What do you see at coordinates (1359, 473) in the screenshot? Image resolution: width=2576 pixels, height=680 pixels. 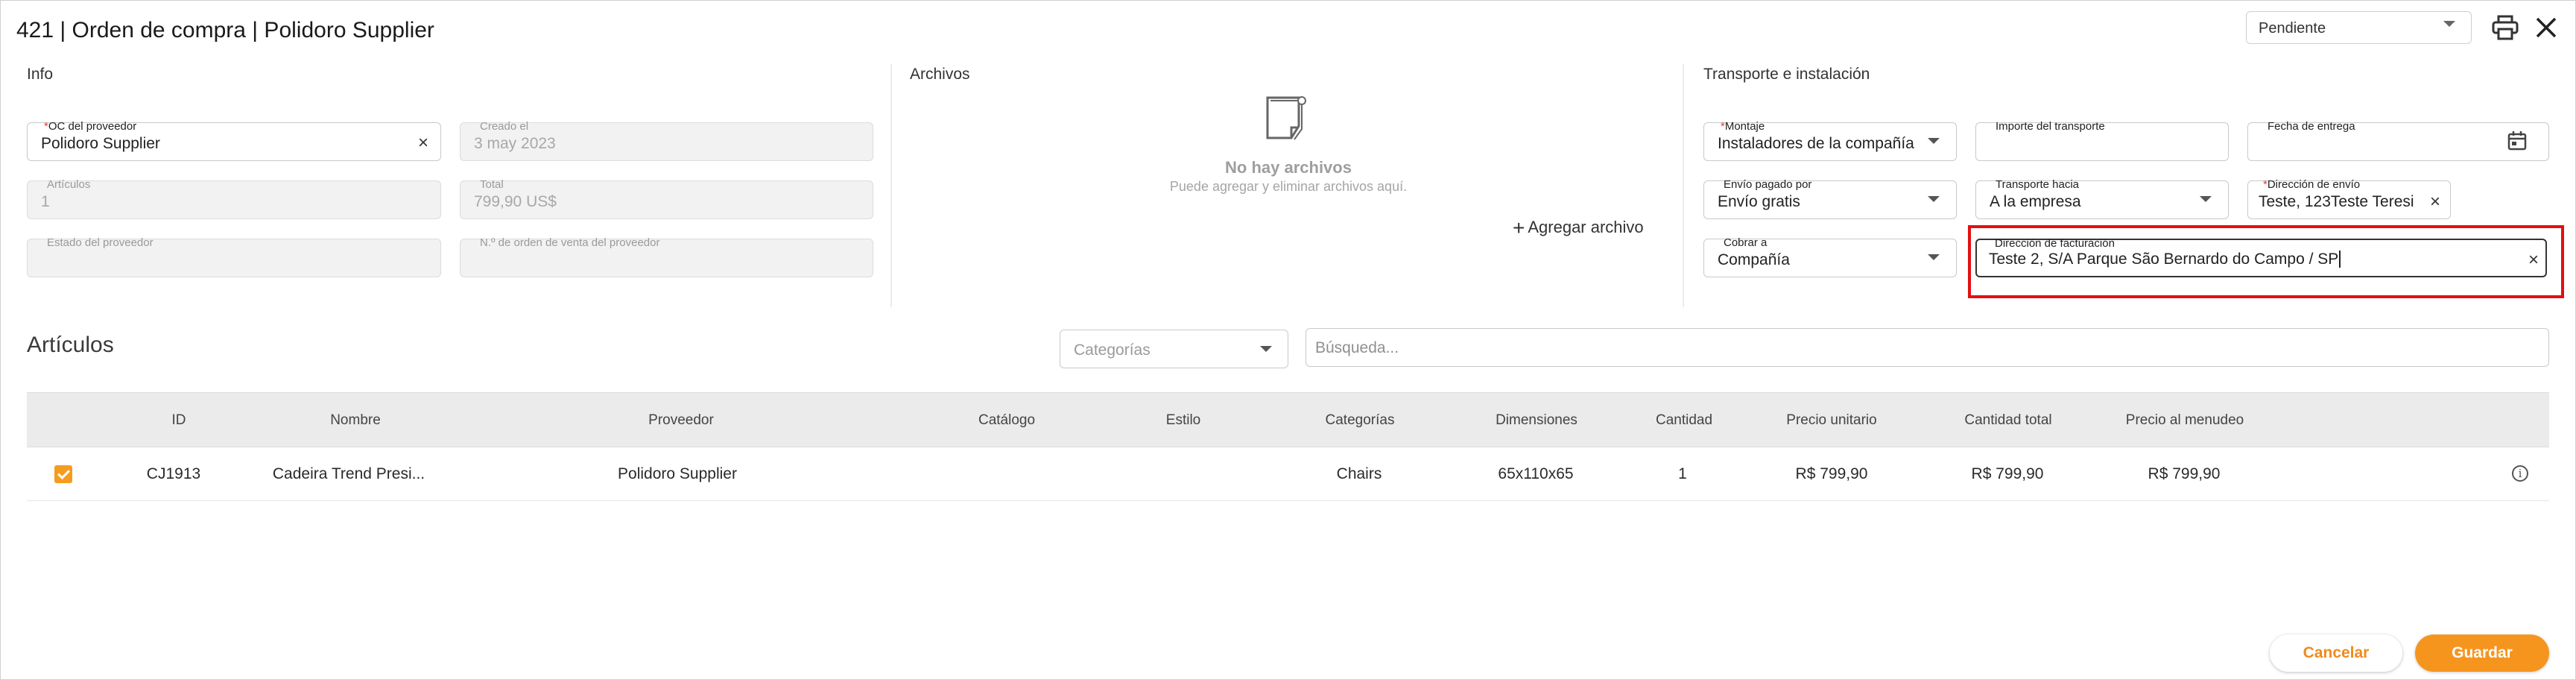 I see `cell-categorias: Chairs` at bounding box center [1359, 473].